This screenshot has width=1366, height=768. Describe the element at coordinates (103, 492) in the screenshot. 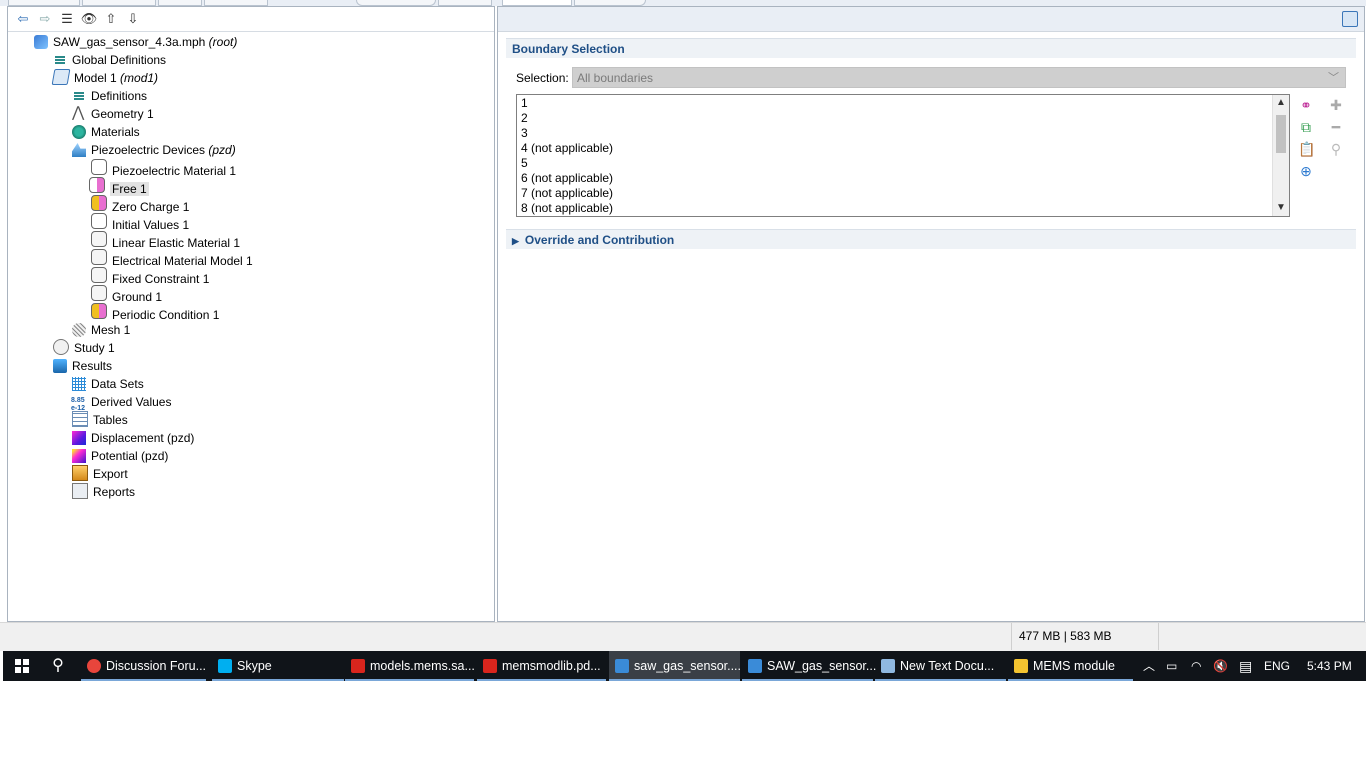

I see `tree-node-reports: Reports` at that location.